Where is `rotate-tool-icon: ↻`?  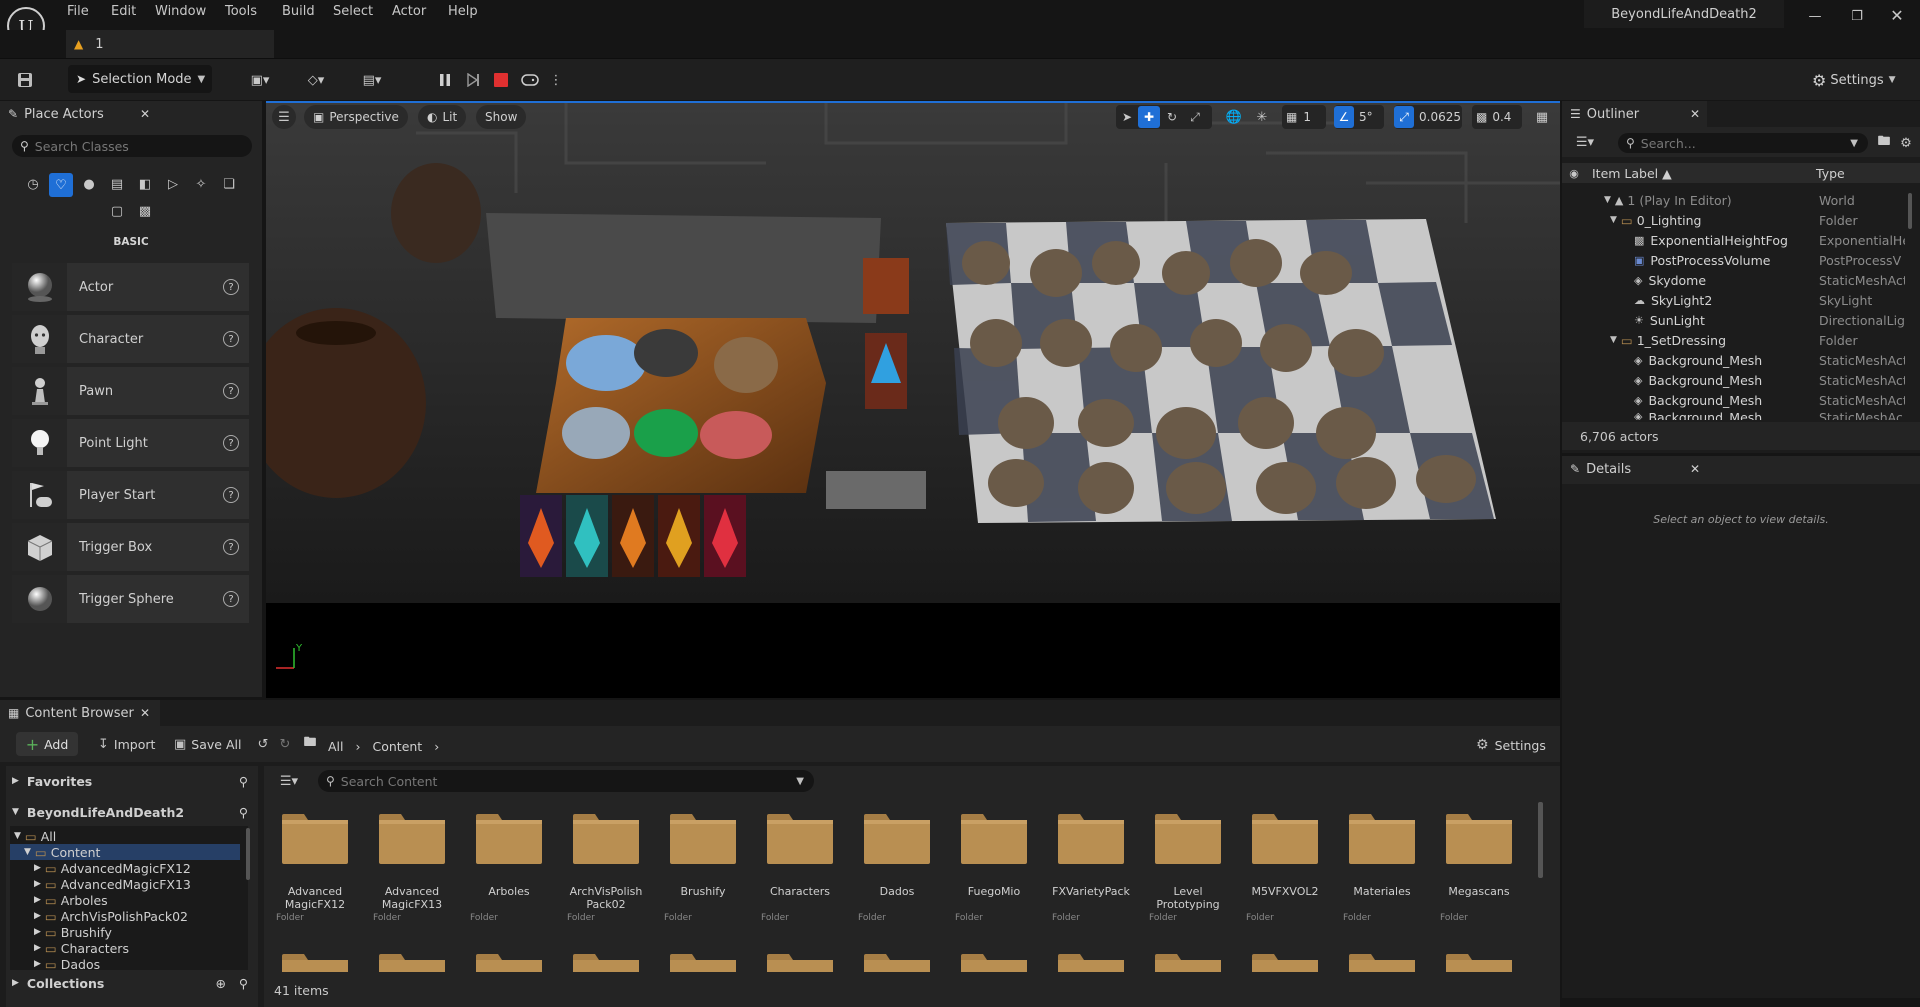 rotate-tool-icon: ↻ is located at coordinates (1172, 117).